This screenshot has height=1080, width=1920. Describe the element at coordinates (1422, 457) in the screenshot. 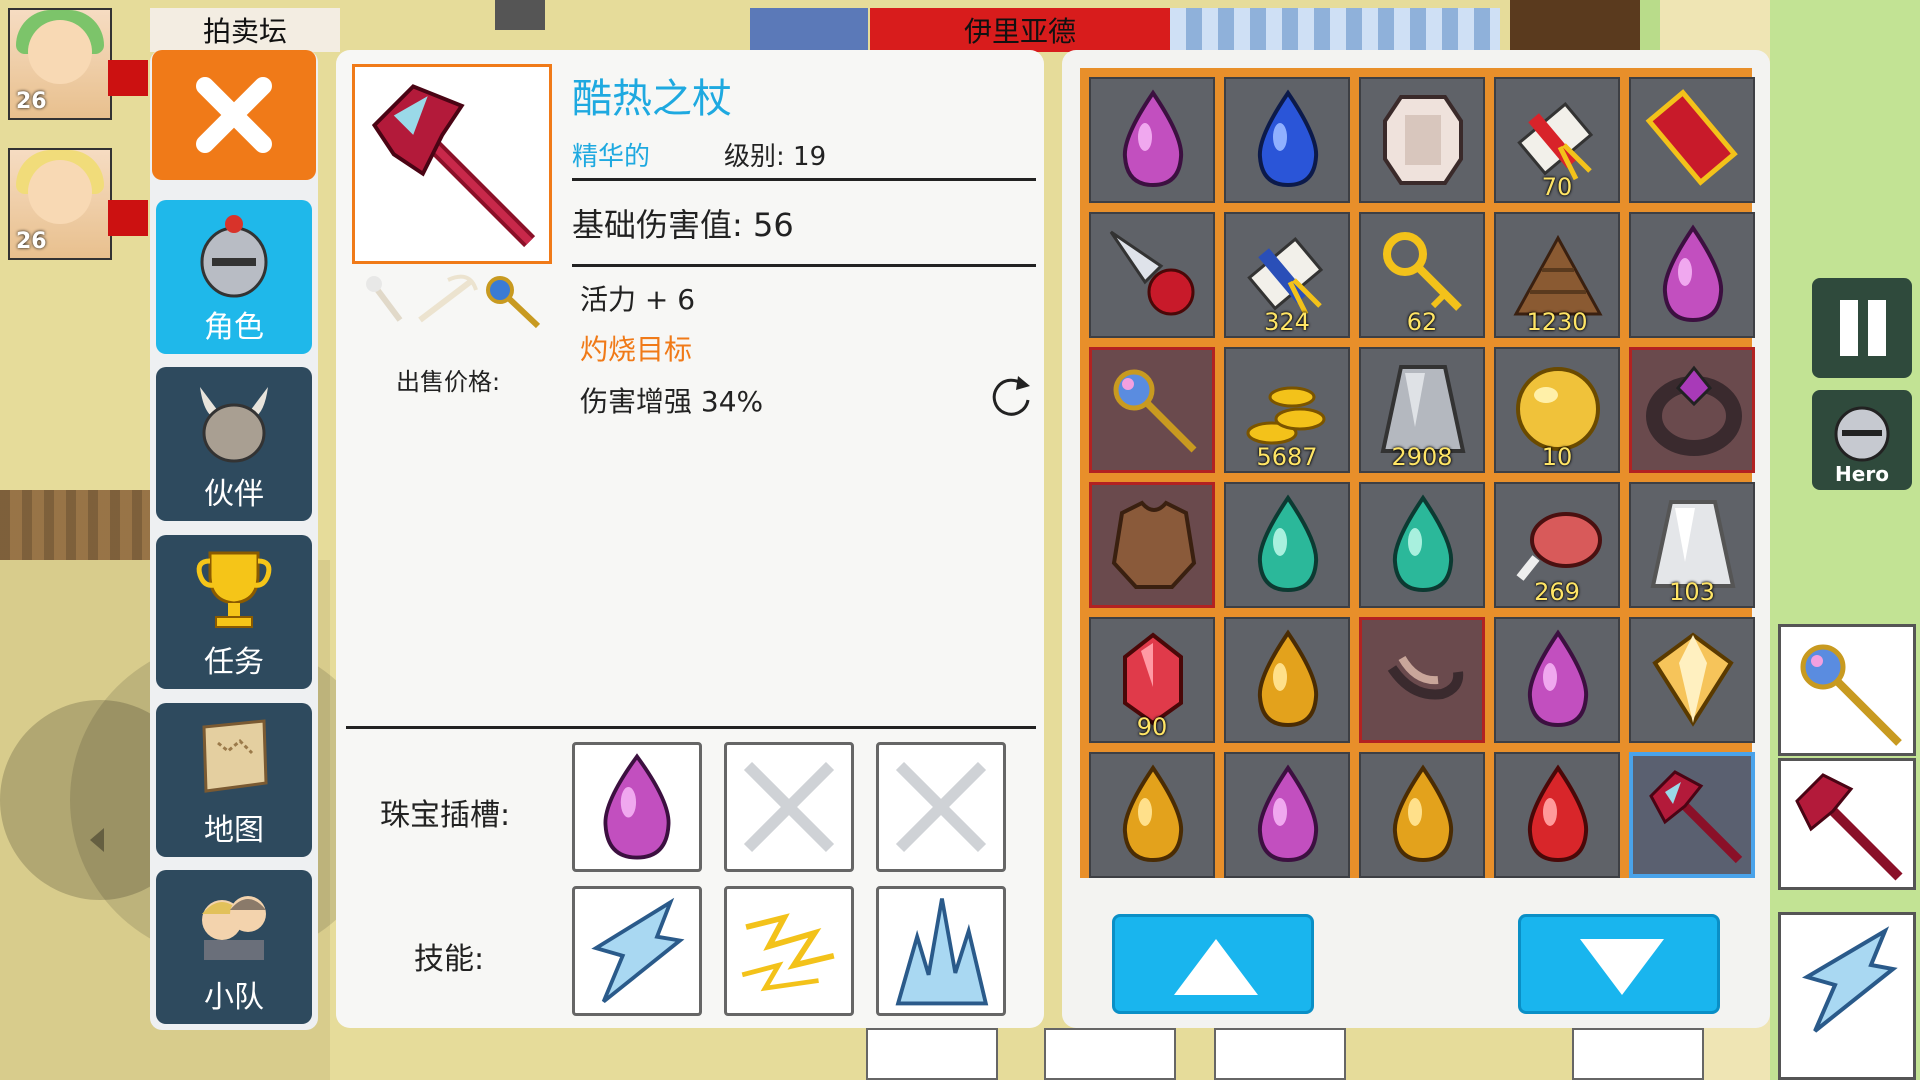

I see `item-count: 2908` at that location.